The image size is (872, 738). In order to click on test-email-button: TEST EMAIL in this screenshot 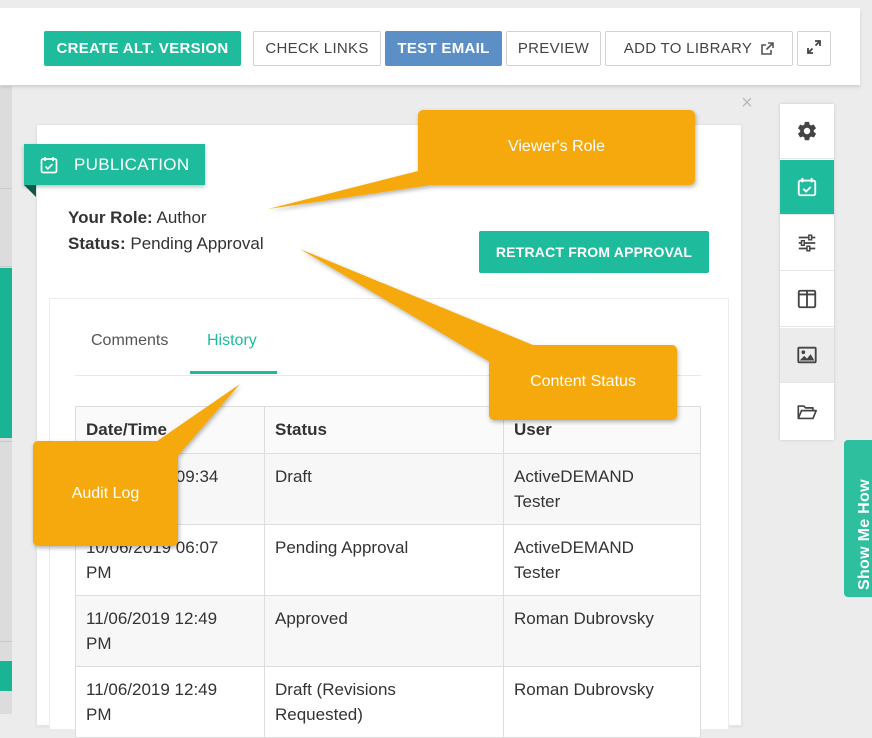, I will do `click(443, 48)`.